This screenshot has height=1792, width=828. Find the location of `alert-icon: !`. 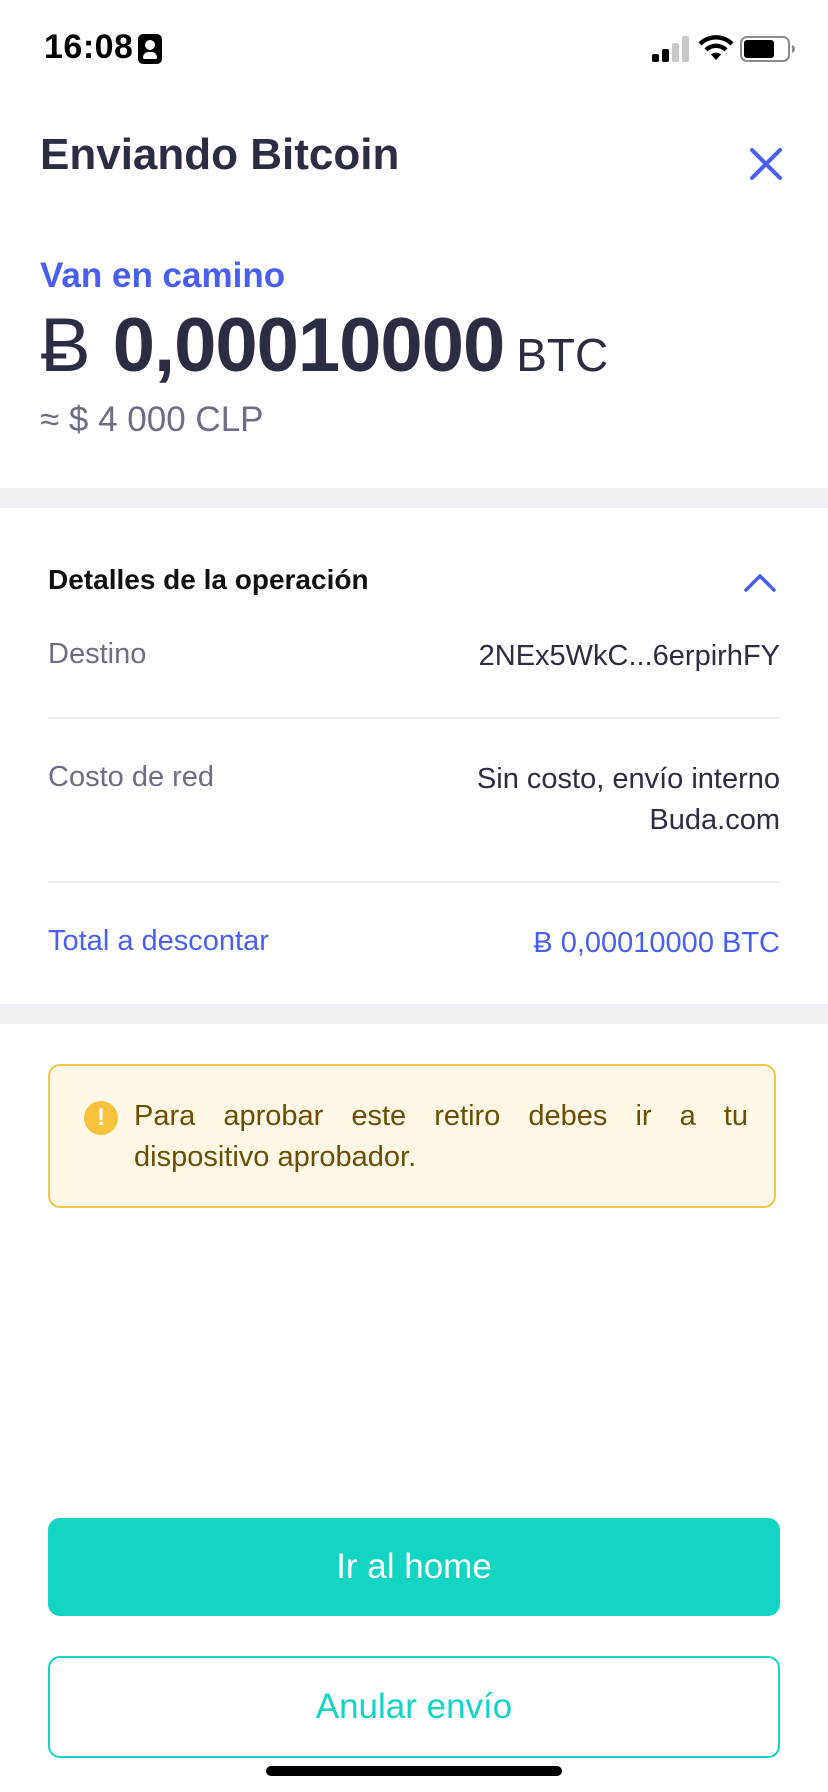

alert-icon: ! is located at coordinates (101, 1118).